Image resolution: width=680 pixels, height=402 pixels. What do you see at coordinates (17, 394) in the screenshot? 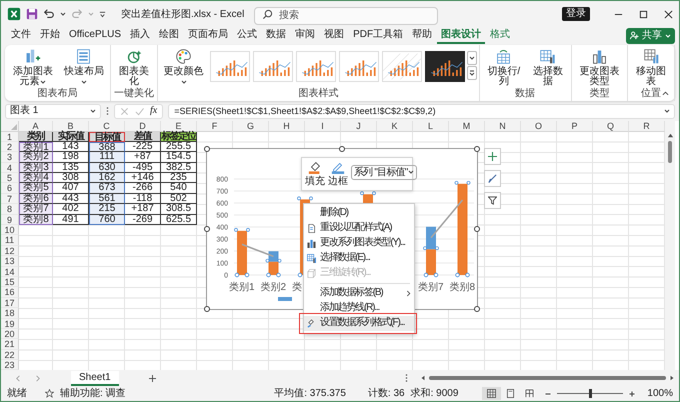
I see `status-text: 就绪` at bounding box center [17, 394].